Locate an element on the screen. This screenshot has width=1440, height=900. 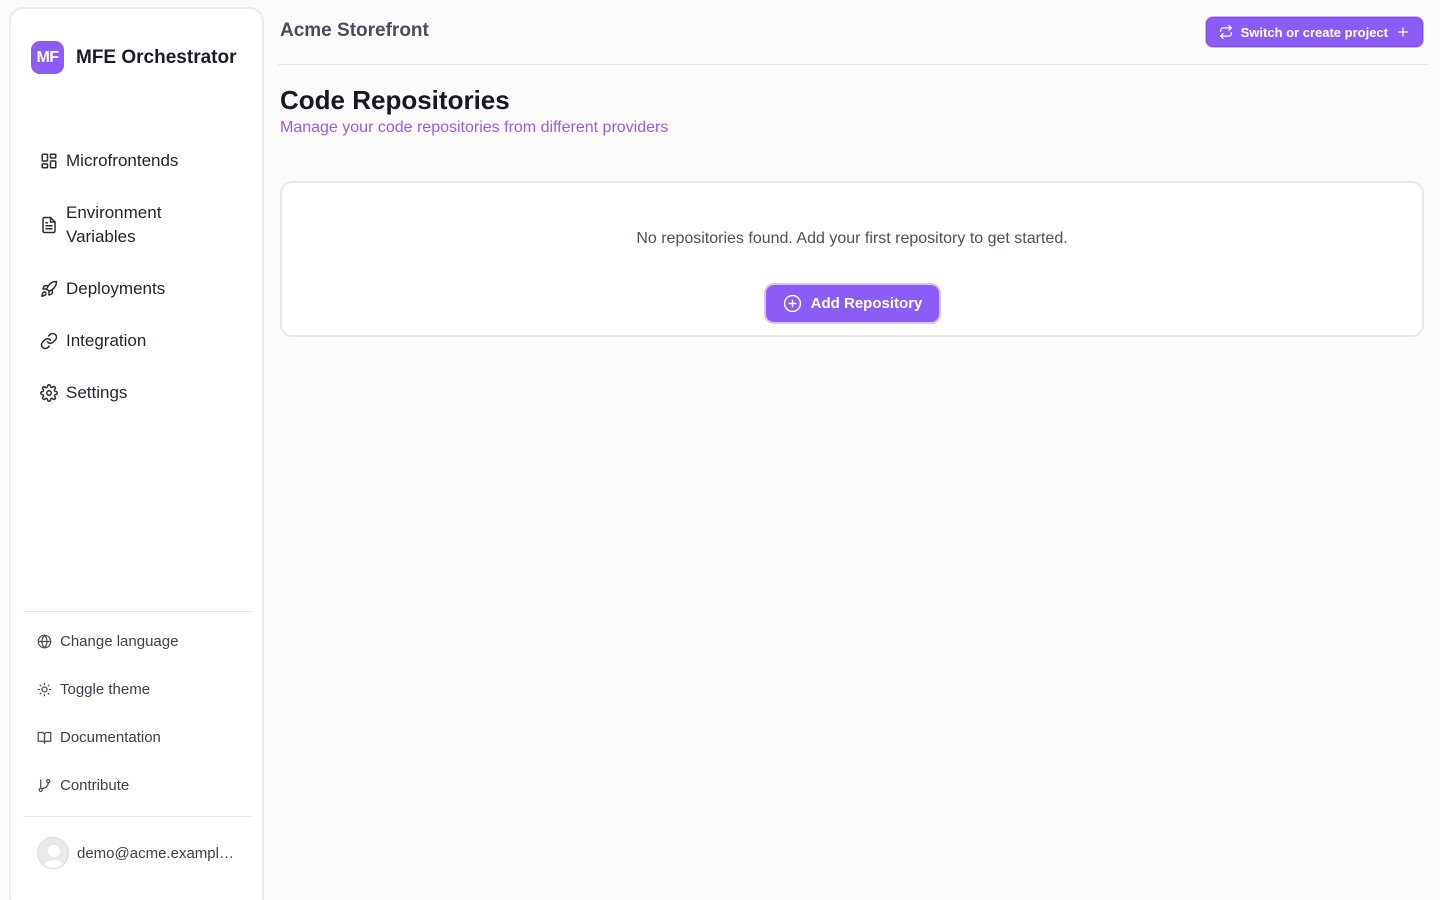
brand-name: MFE Orchestrator is located at coordinates (156, 57).